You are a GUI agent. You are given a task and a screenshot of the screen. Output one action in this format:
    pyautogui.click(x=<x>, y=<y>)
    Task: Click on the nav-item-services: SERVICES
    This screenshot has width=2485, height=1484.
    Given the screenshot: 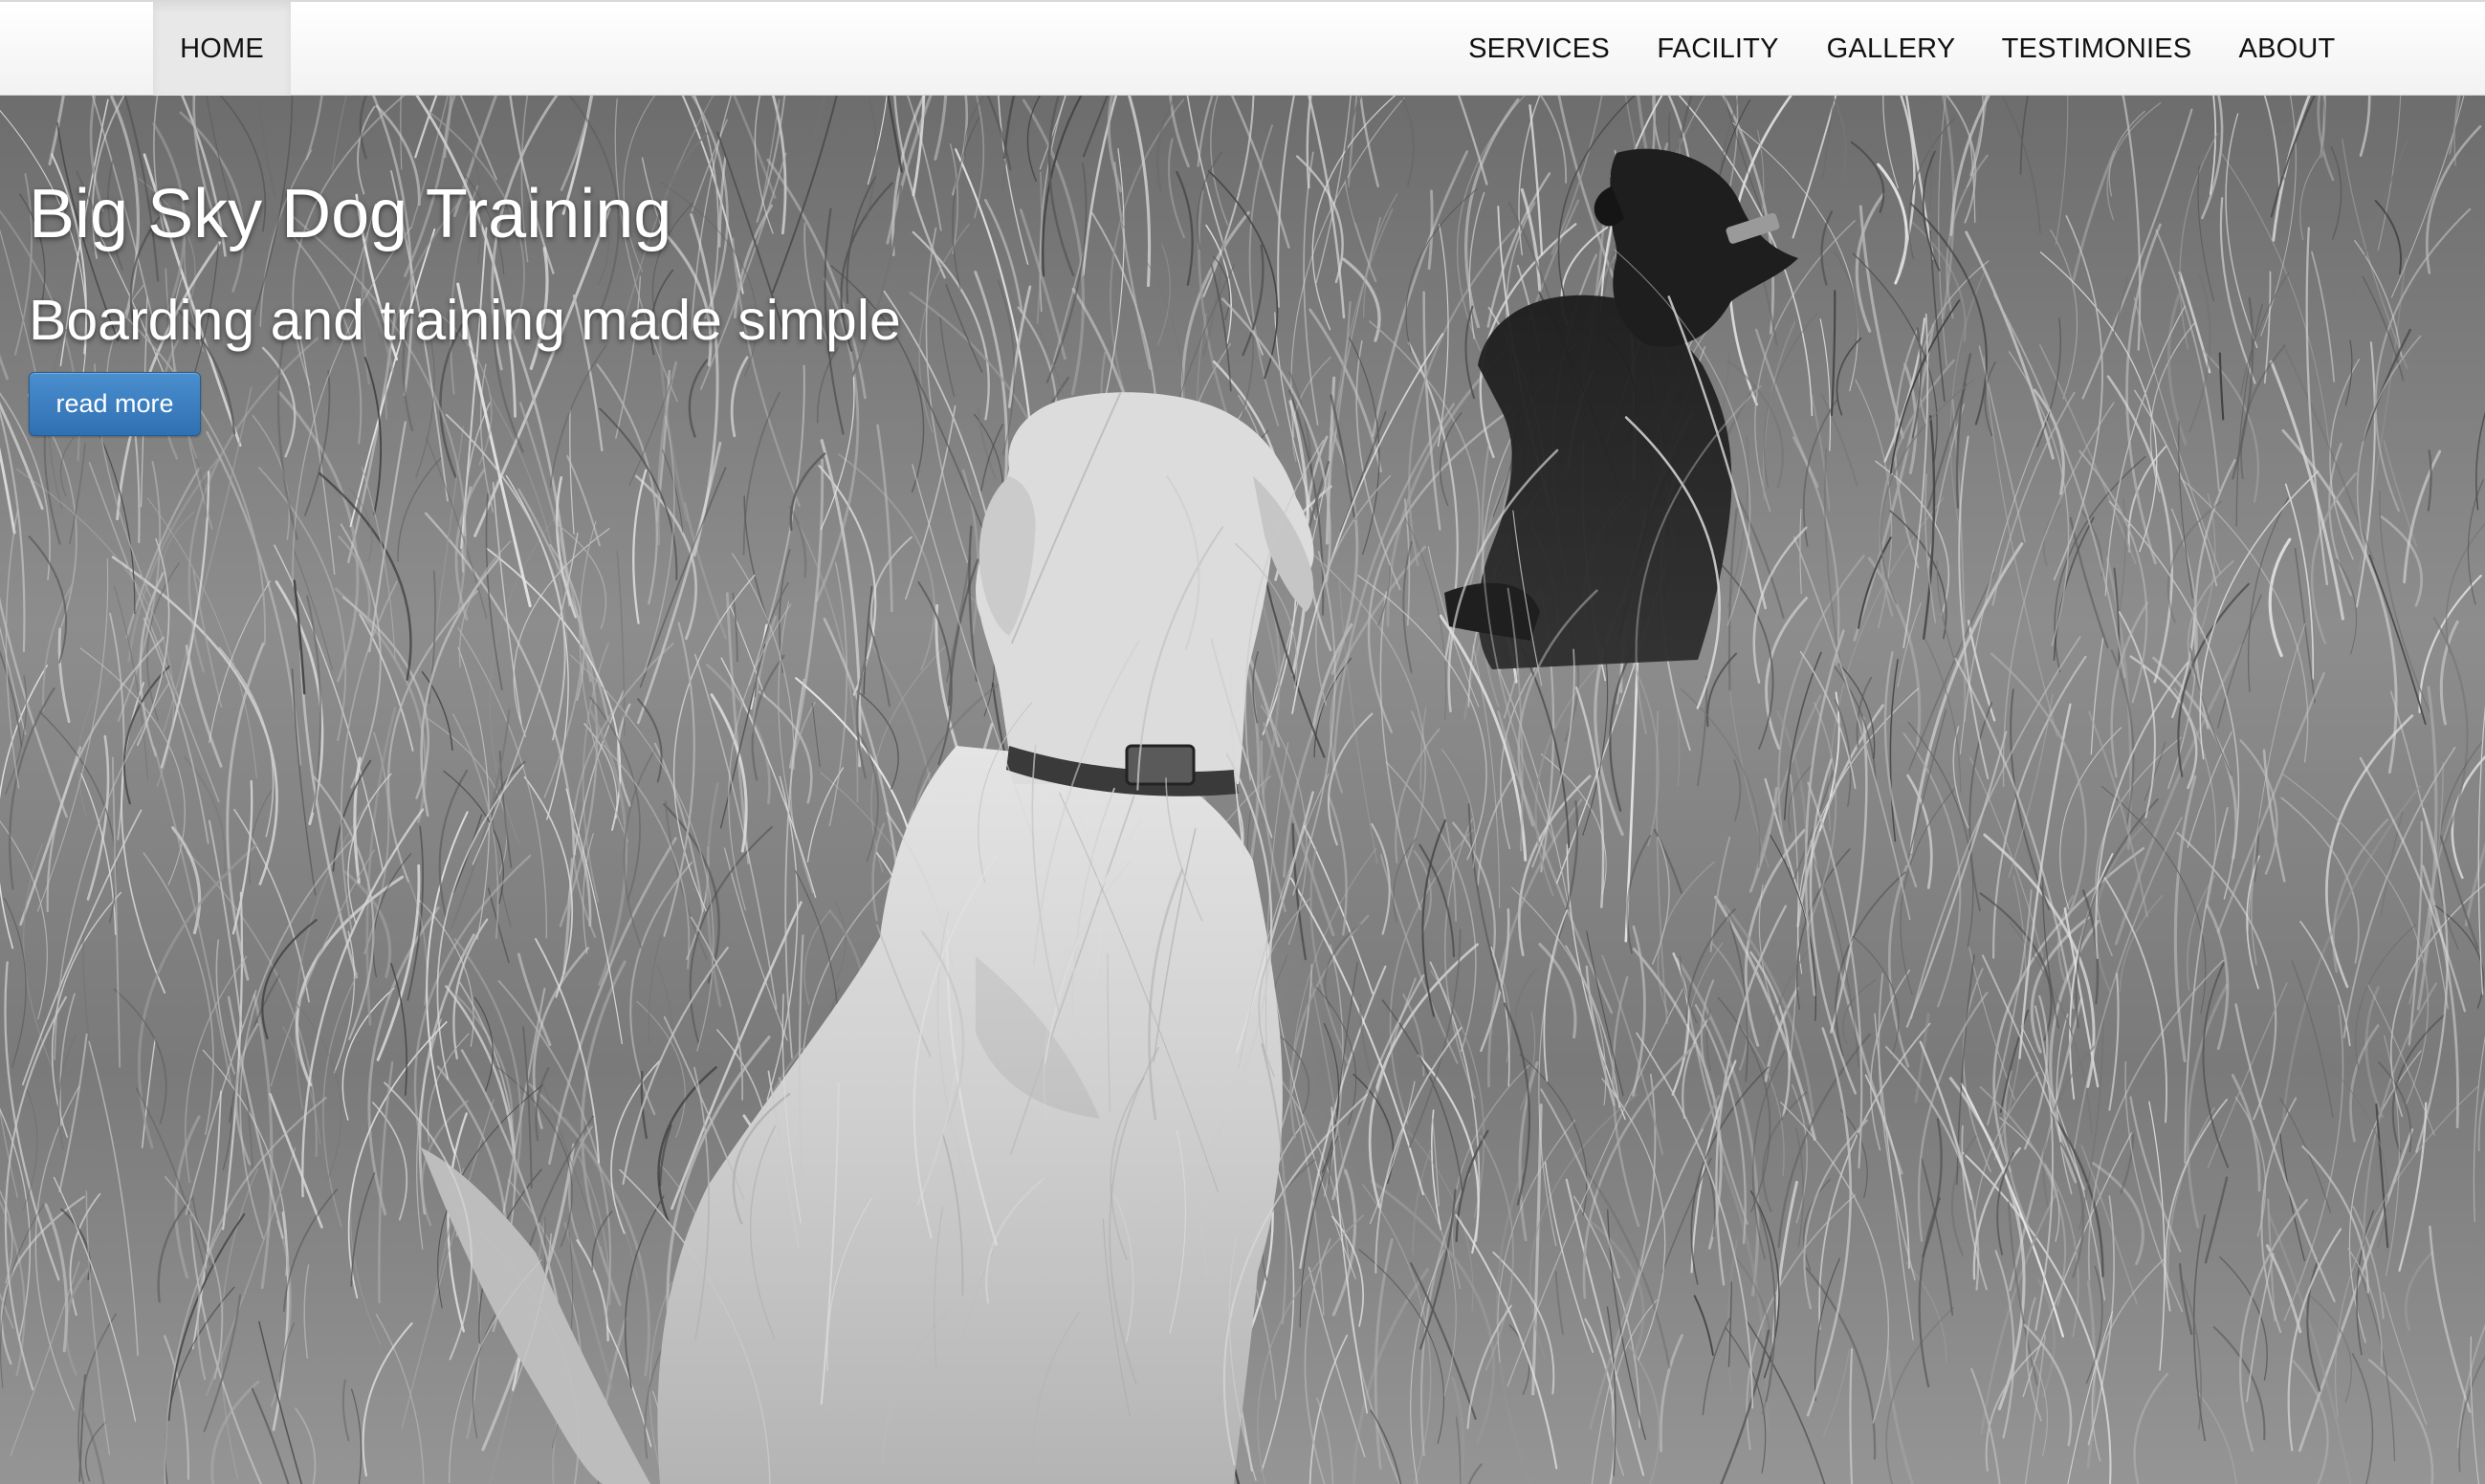 What is the action you would take?
    pyautogui.click(x=1539, y=49)
    